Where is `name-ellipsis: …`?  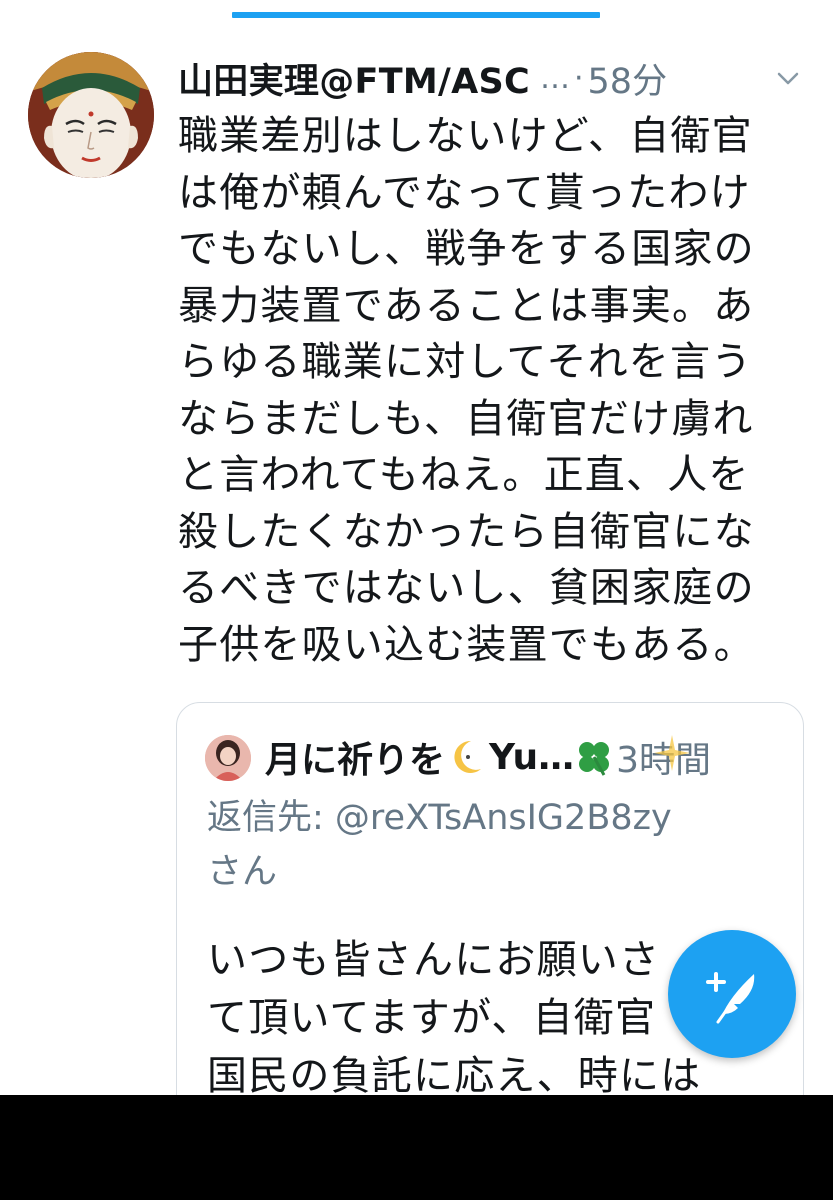 name-ellipsis: … is located at coordinates (554, 78).